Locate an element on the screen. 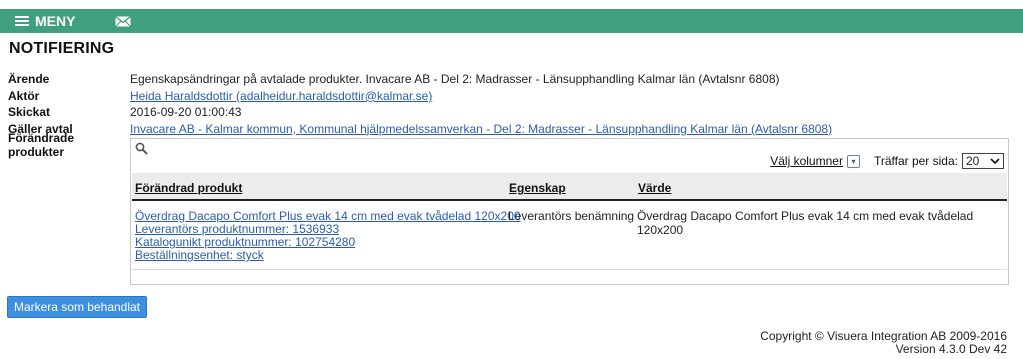 The width and height of the screenshot is (1023, 359). header-egenskap: Egenskap is located at coordinates (537, 188).